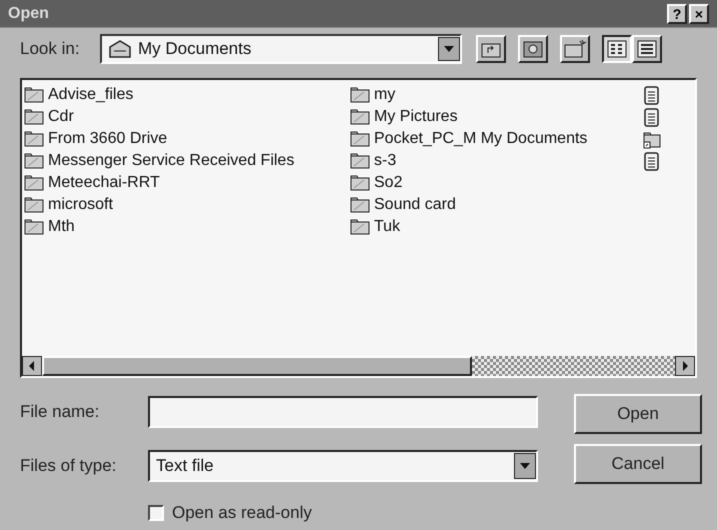 This screenshot has width=717, height=530. What do you see at coordinates (187, 205) in the screenshot?
I see `file-item: microsoft` at bounding box center [187, 205].